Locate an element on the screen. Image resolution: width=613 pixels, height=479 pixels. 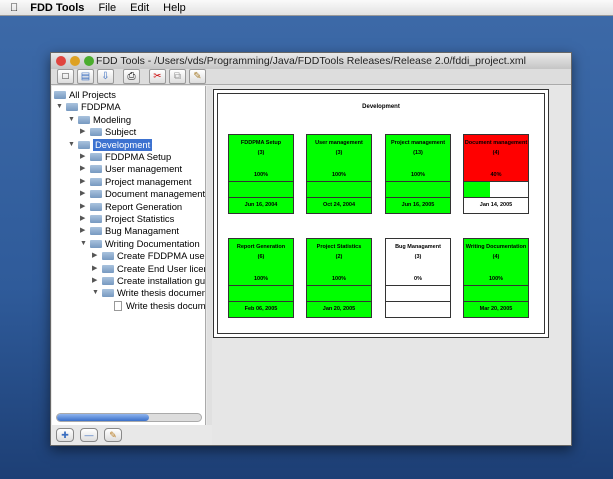
card-date is located at coordinates (418, 309).